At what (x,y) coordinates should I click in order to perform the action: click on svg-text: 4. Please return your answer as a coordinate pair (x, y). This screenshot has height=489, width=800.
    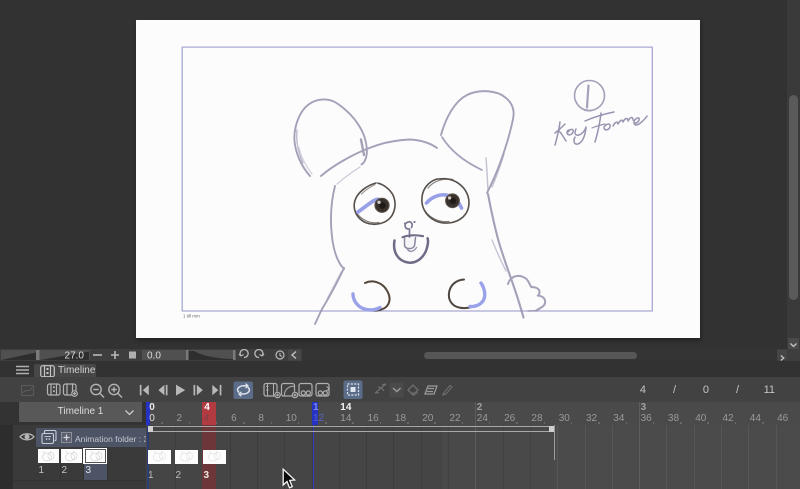
    Looking at the image, I should click on (643, 390).